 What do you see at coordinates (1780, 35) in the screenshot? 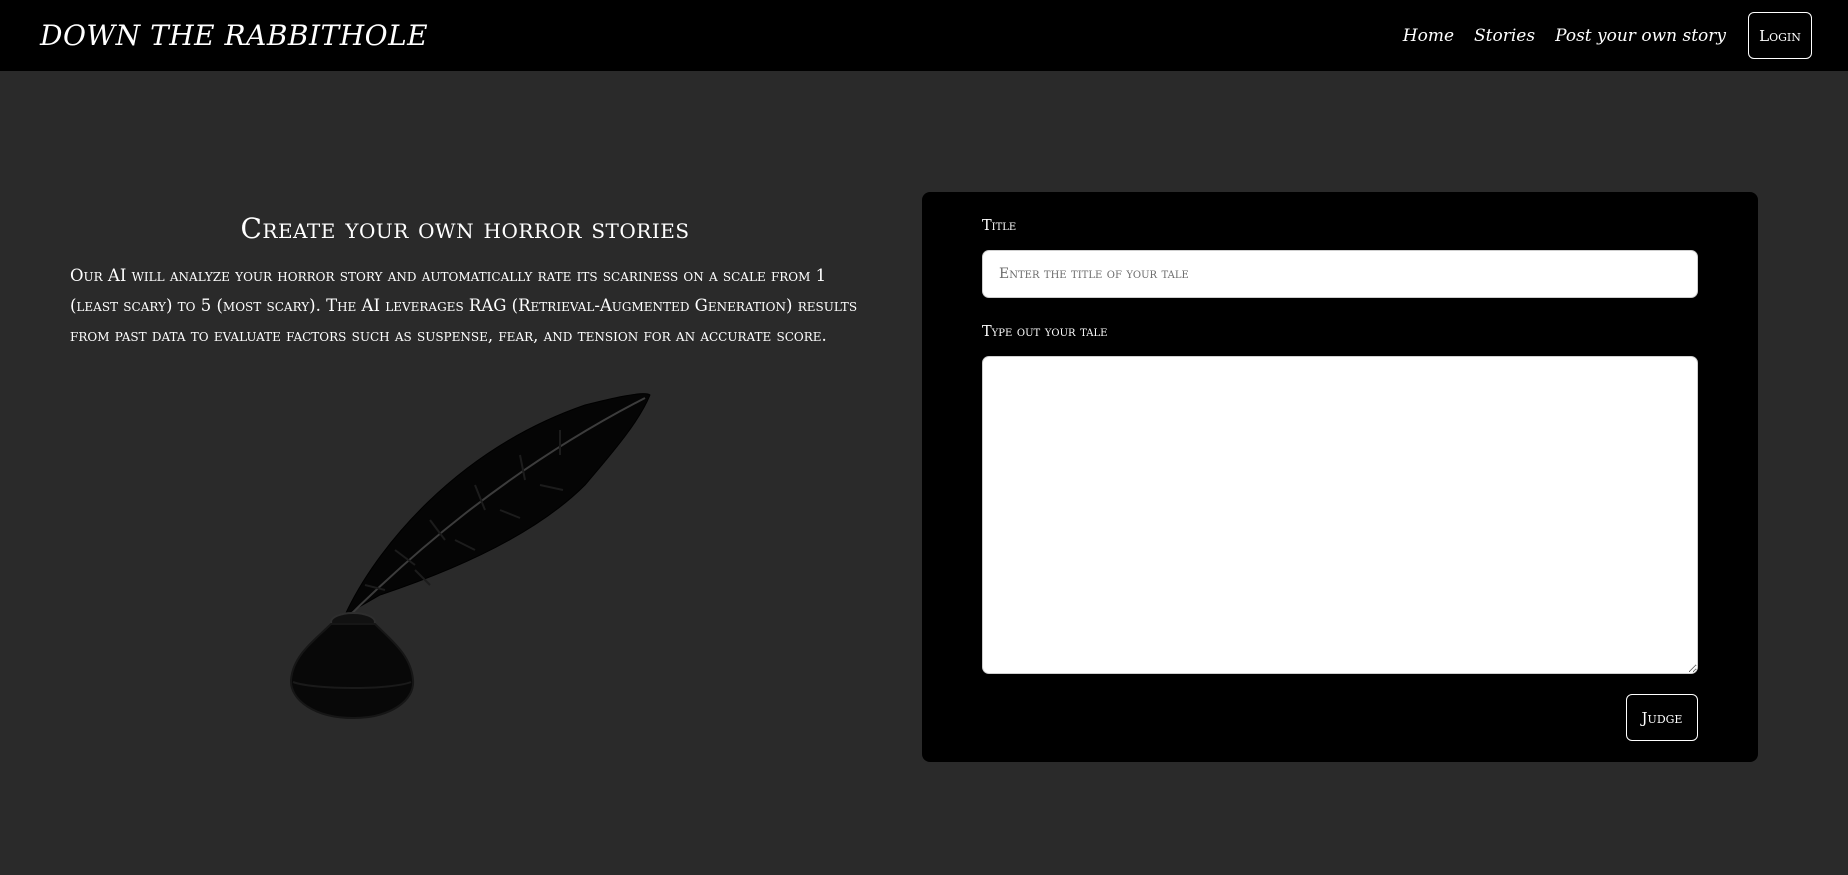
I see `login-button: Login` at bounding box center [1780, 35].